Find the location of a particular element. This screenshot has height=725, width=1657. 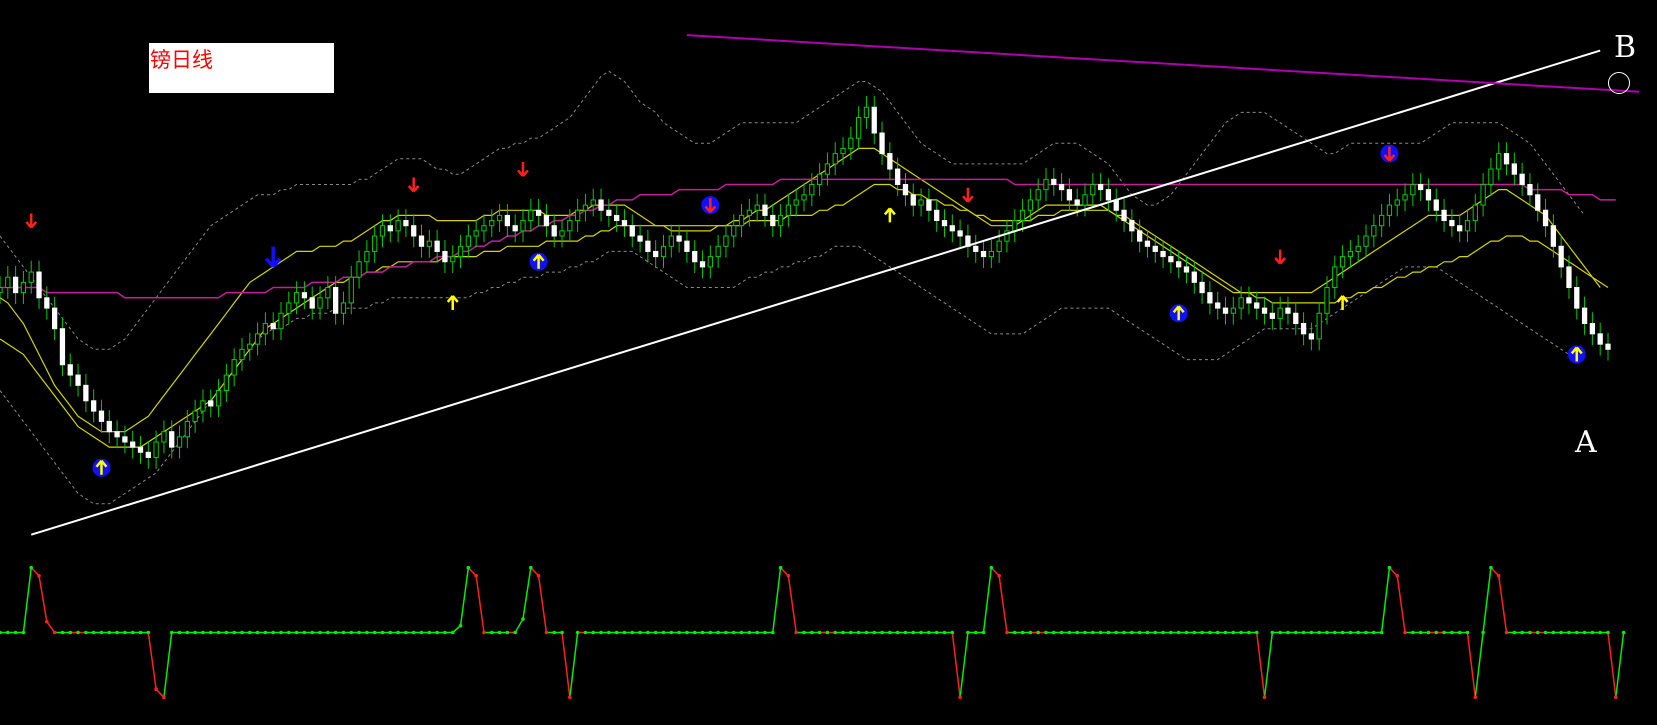

chart-title-box: 镑日线 is located at coordinates (241, 68).